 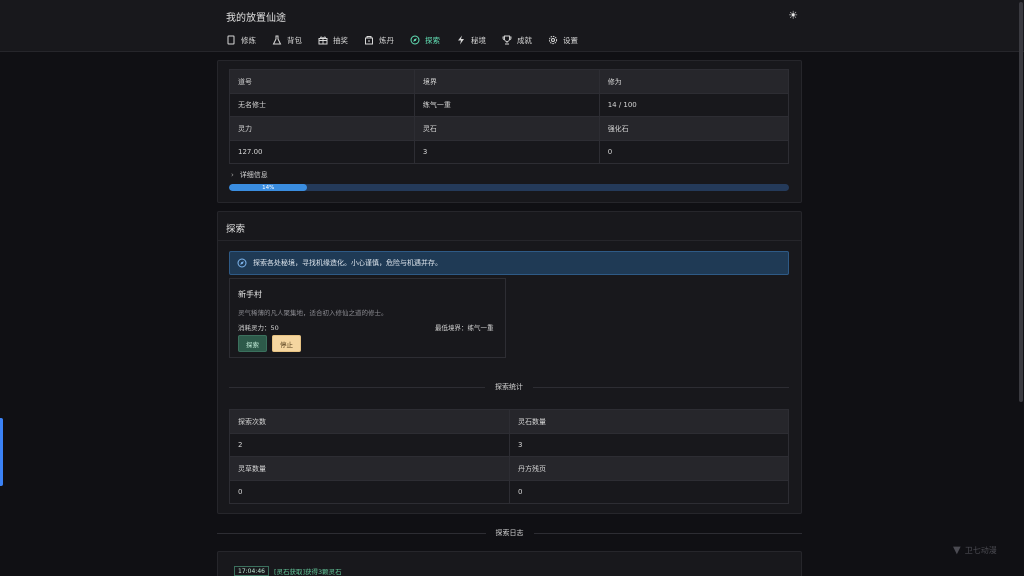 I want to click on table-header: 境界, so click(x=506, y=81).